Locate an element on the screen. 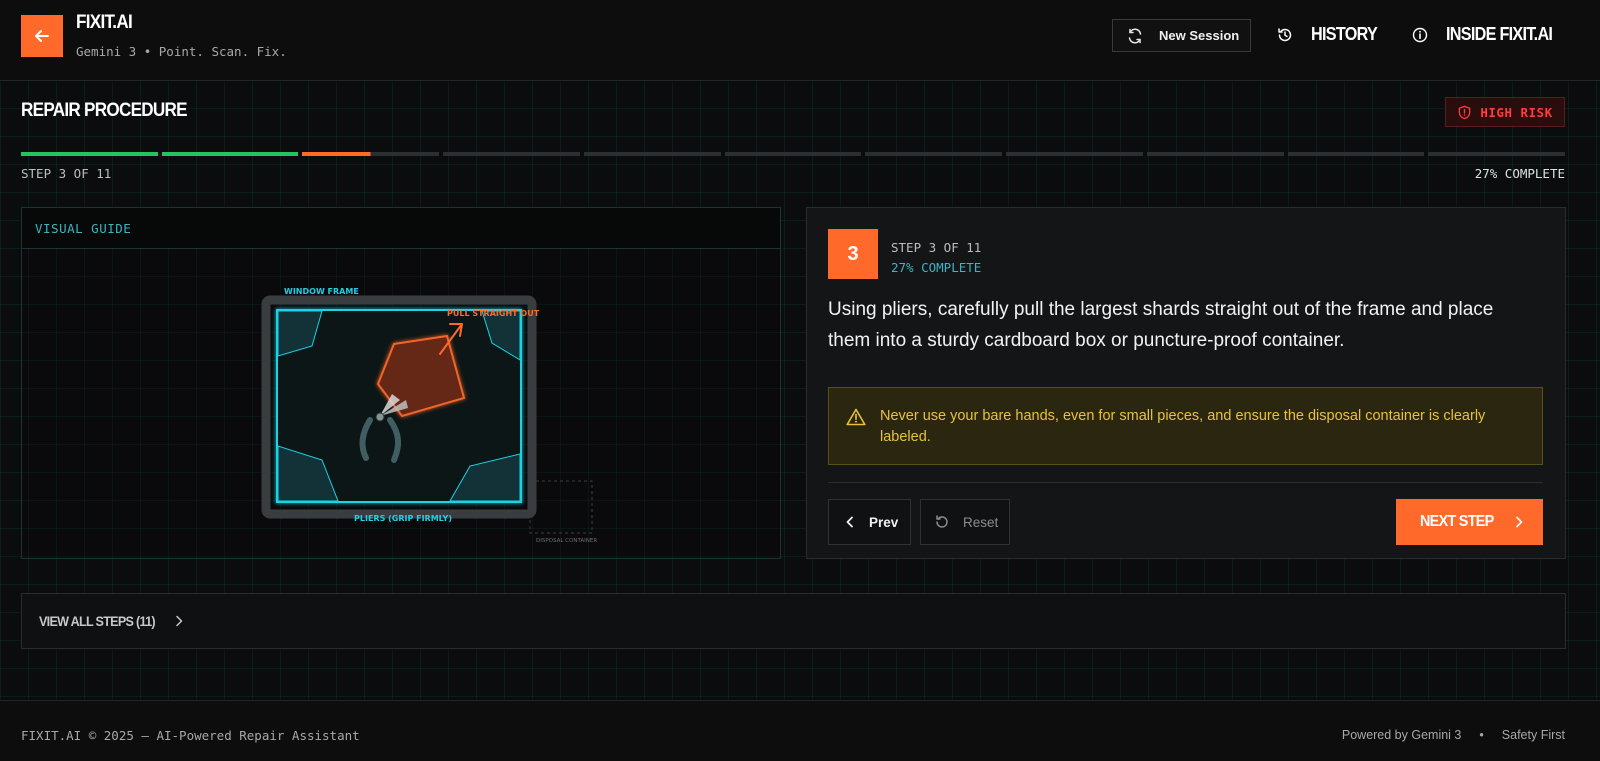 The image size is (1600, 761). back-button is located at coordinates (42, 36).